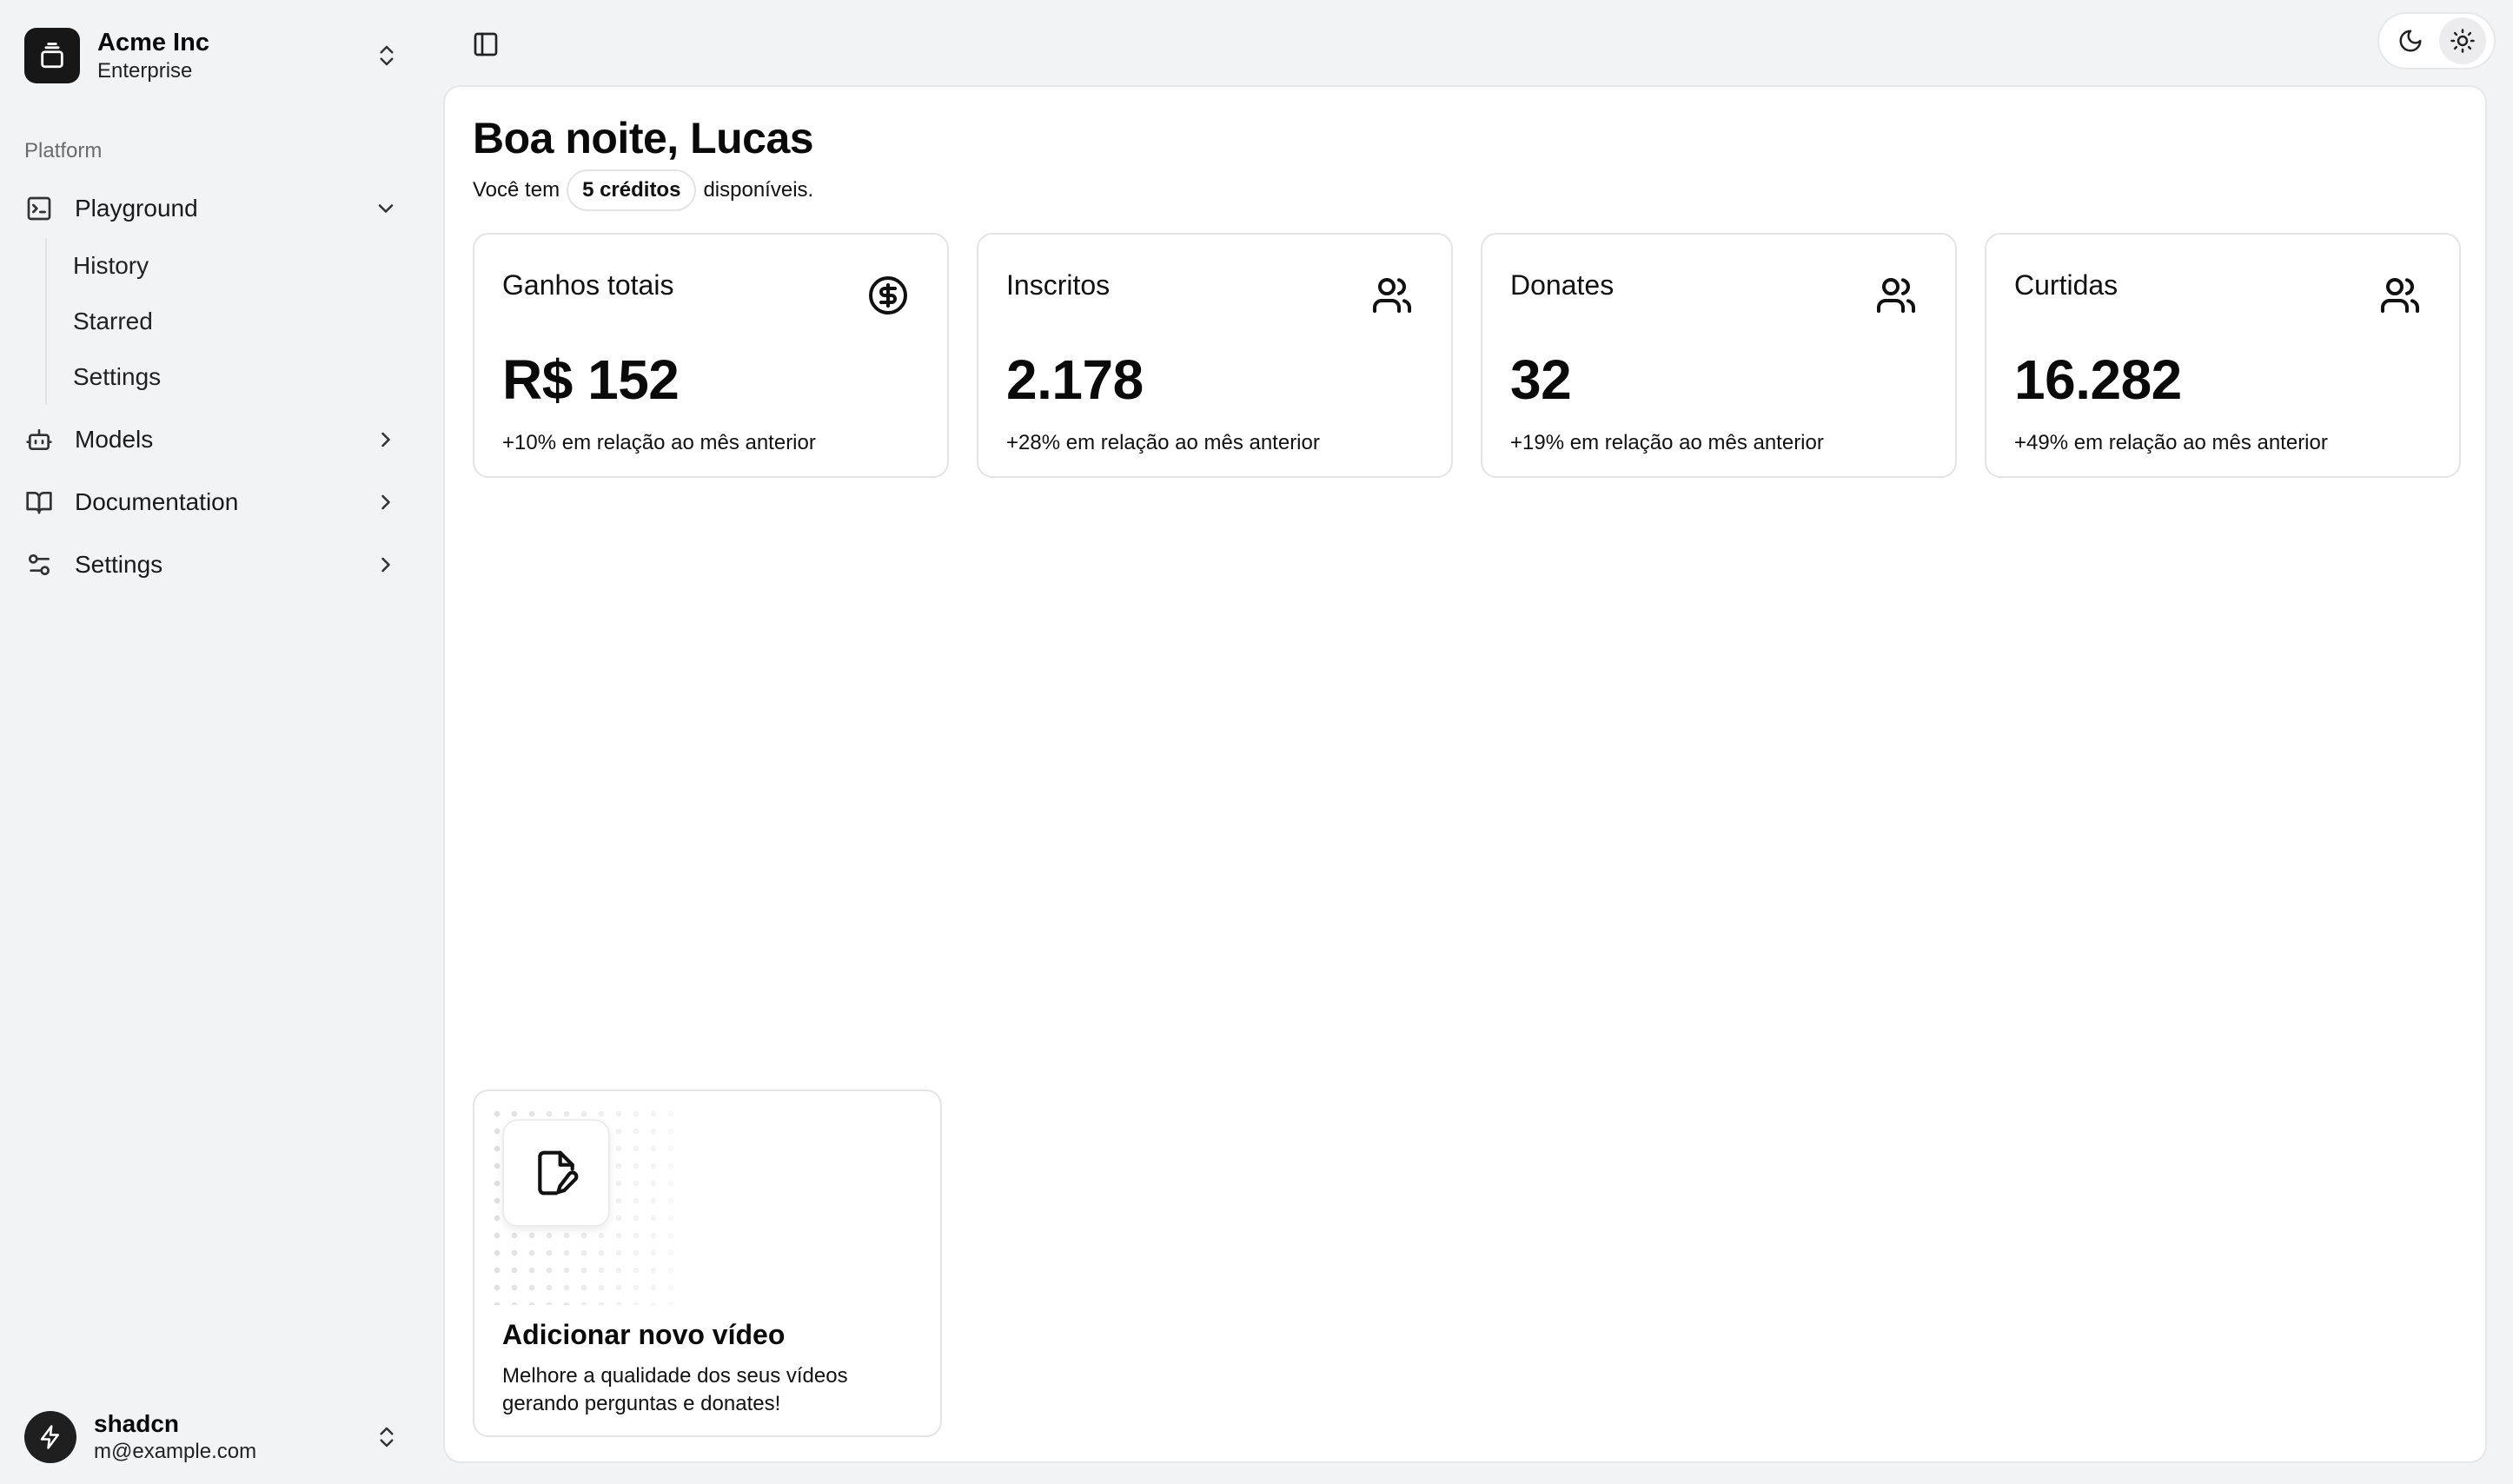 Image resolution: width=2513 pixels, height=1484 pixels. What do you see at coordinates (217, 55) in the screenshot?
I see `team-switcher: Acme Inc Enterprise` at bounding box center [217, 55].